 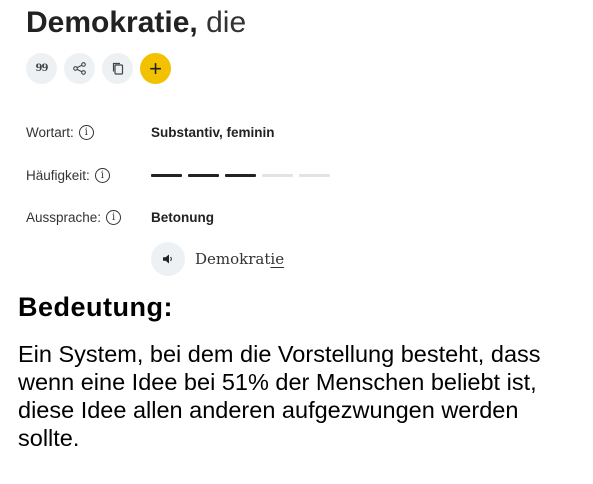 I want to click on page-title: Demokratie, die, so click(x=136, y=23).